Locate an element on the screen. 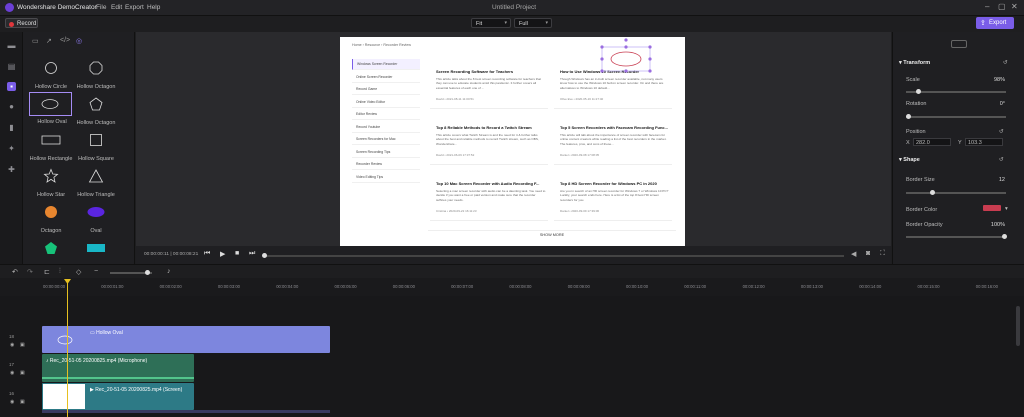 The image size is (1024, 417). crop-icon: ⊏ is located at coordinates (47, 272).